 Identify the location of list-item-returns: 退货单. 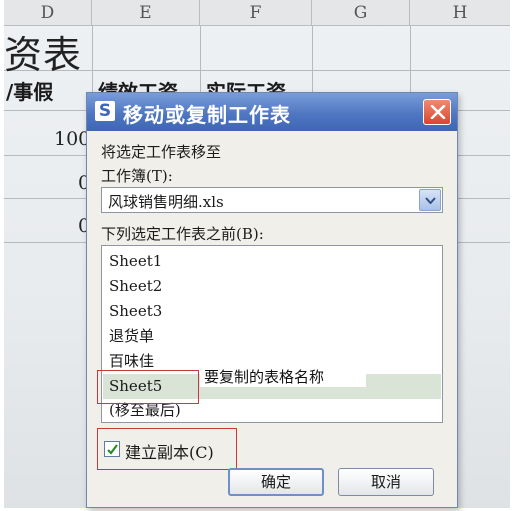
(272, 336).